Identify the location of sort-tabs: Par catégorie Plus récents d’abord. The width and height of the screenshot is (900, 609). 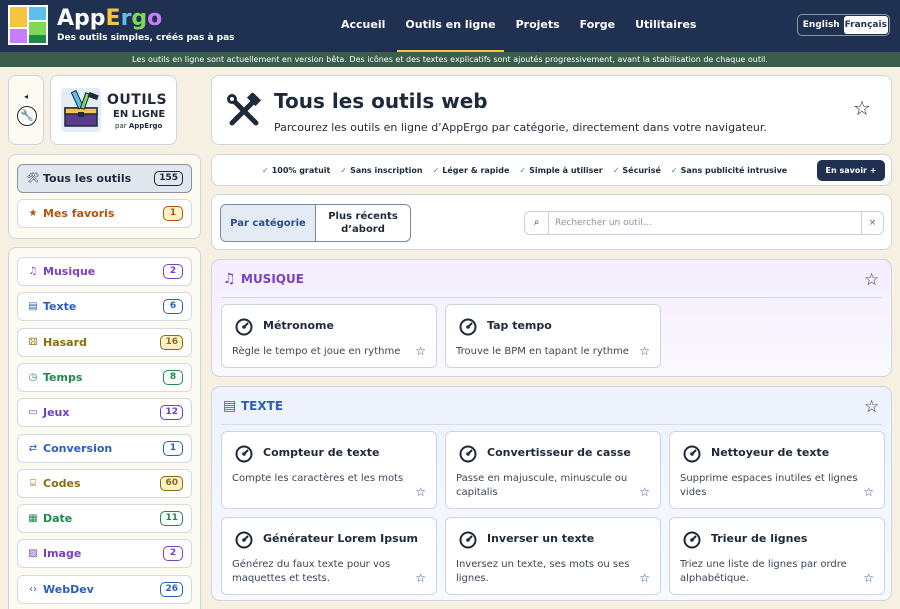
(315, 223).